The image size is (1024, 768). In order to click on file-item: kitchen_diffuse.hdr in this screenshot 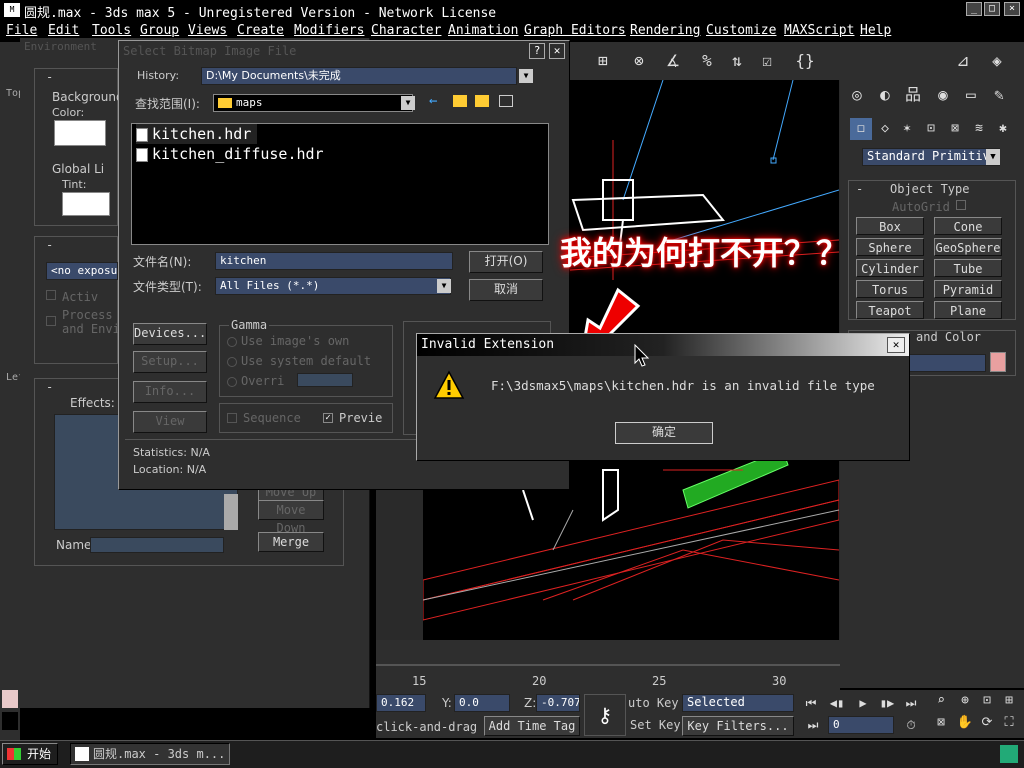, I will do `click(230, 154)`.